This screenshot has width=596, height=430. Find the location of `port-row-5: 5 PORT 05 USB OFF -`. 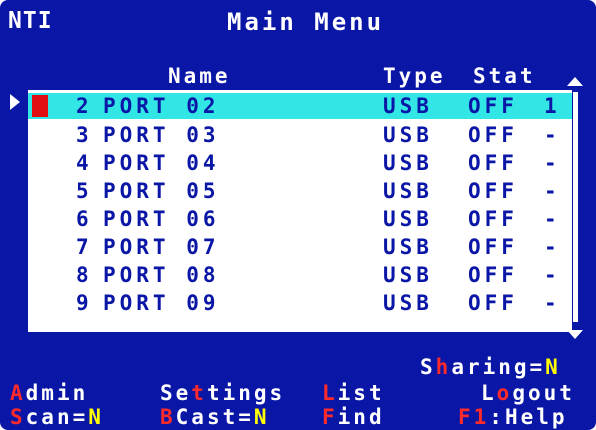

port-row-5: 5 PORT 05 USB OFF - is located at coordinates (300, 191).